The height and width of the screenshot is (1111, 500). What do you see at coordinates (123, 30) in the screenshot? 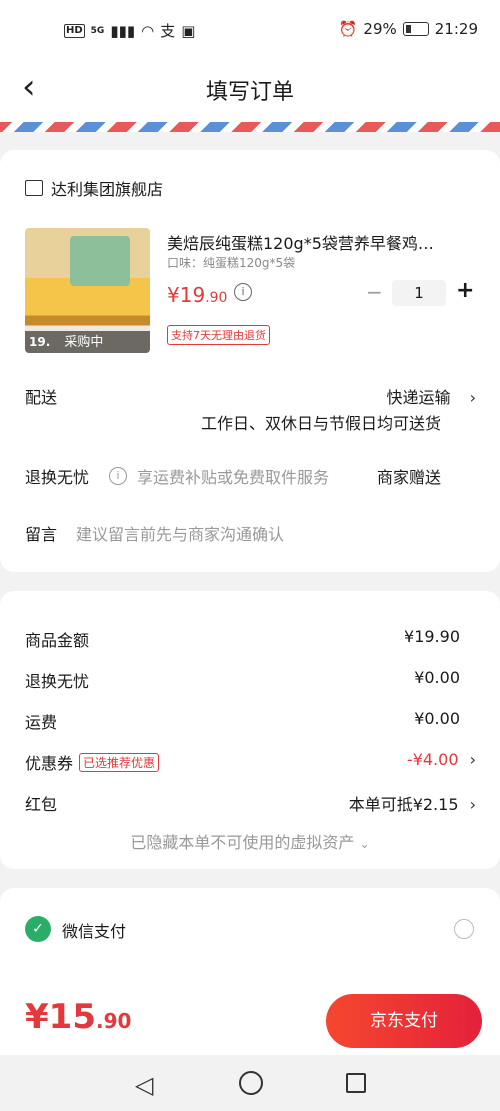
I see `signal-icon: ▮▮▮` at bounding box center [123, 30].